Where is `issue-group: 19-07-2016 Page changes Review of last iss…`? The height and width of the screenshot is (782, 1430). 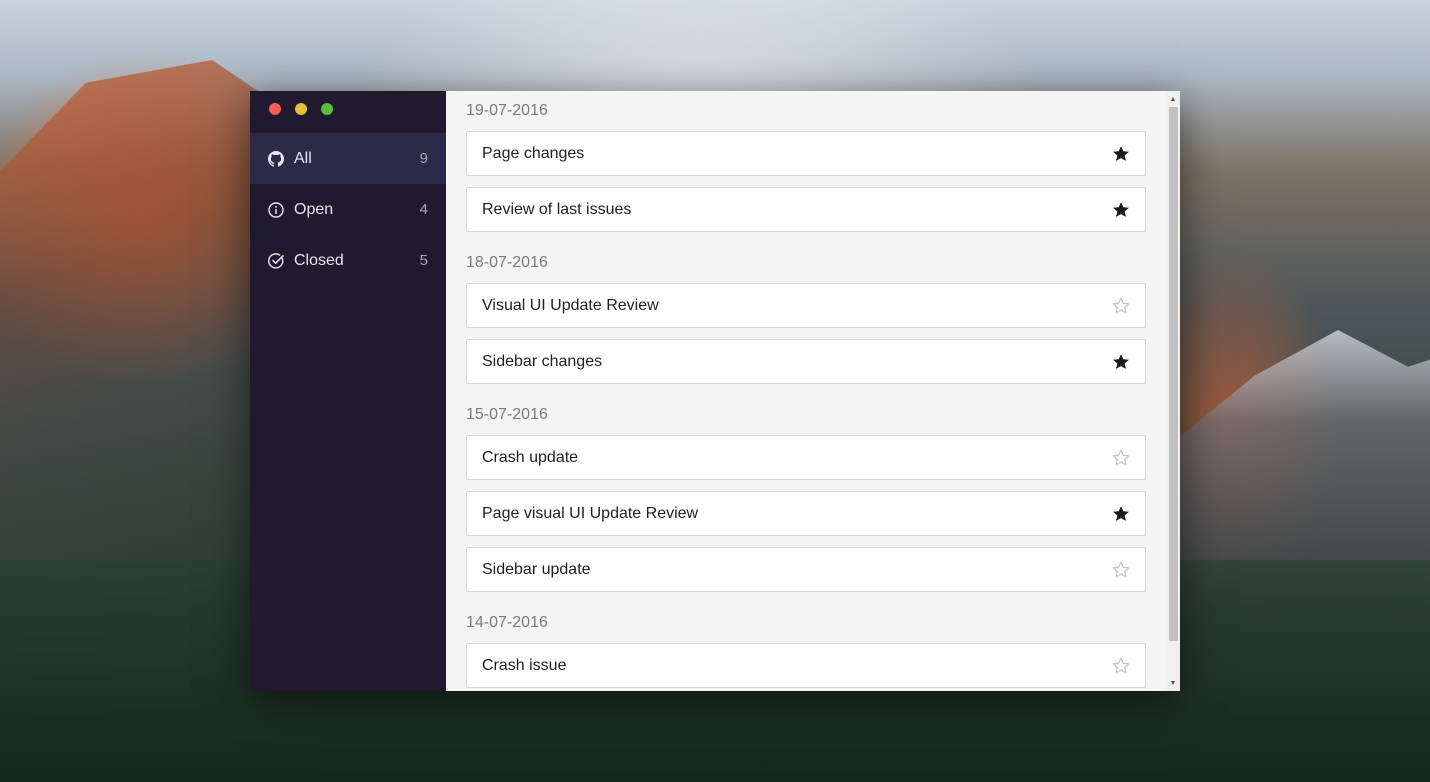
issue-group: 19-07-2016 Page changes Review of last iss… is located at coordinates (806, 161).